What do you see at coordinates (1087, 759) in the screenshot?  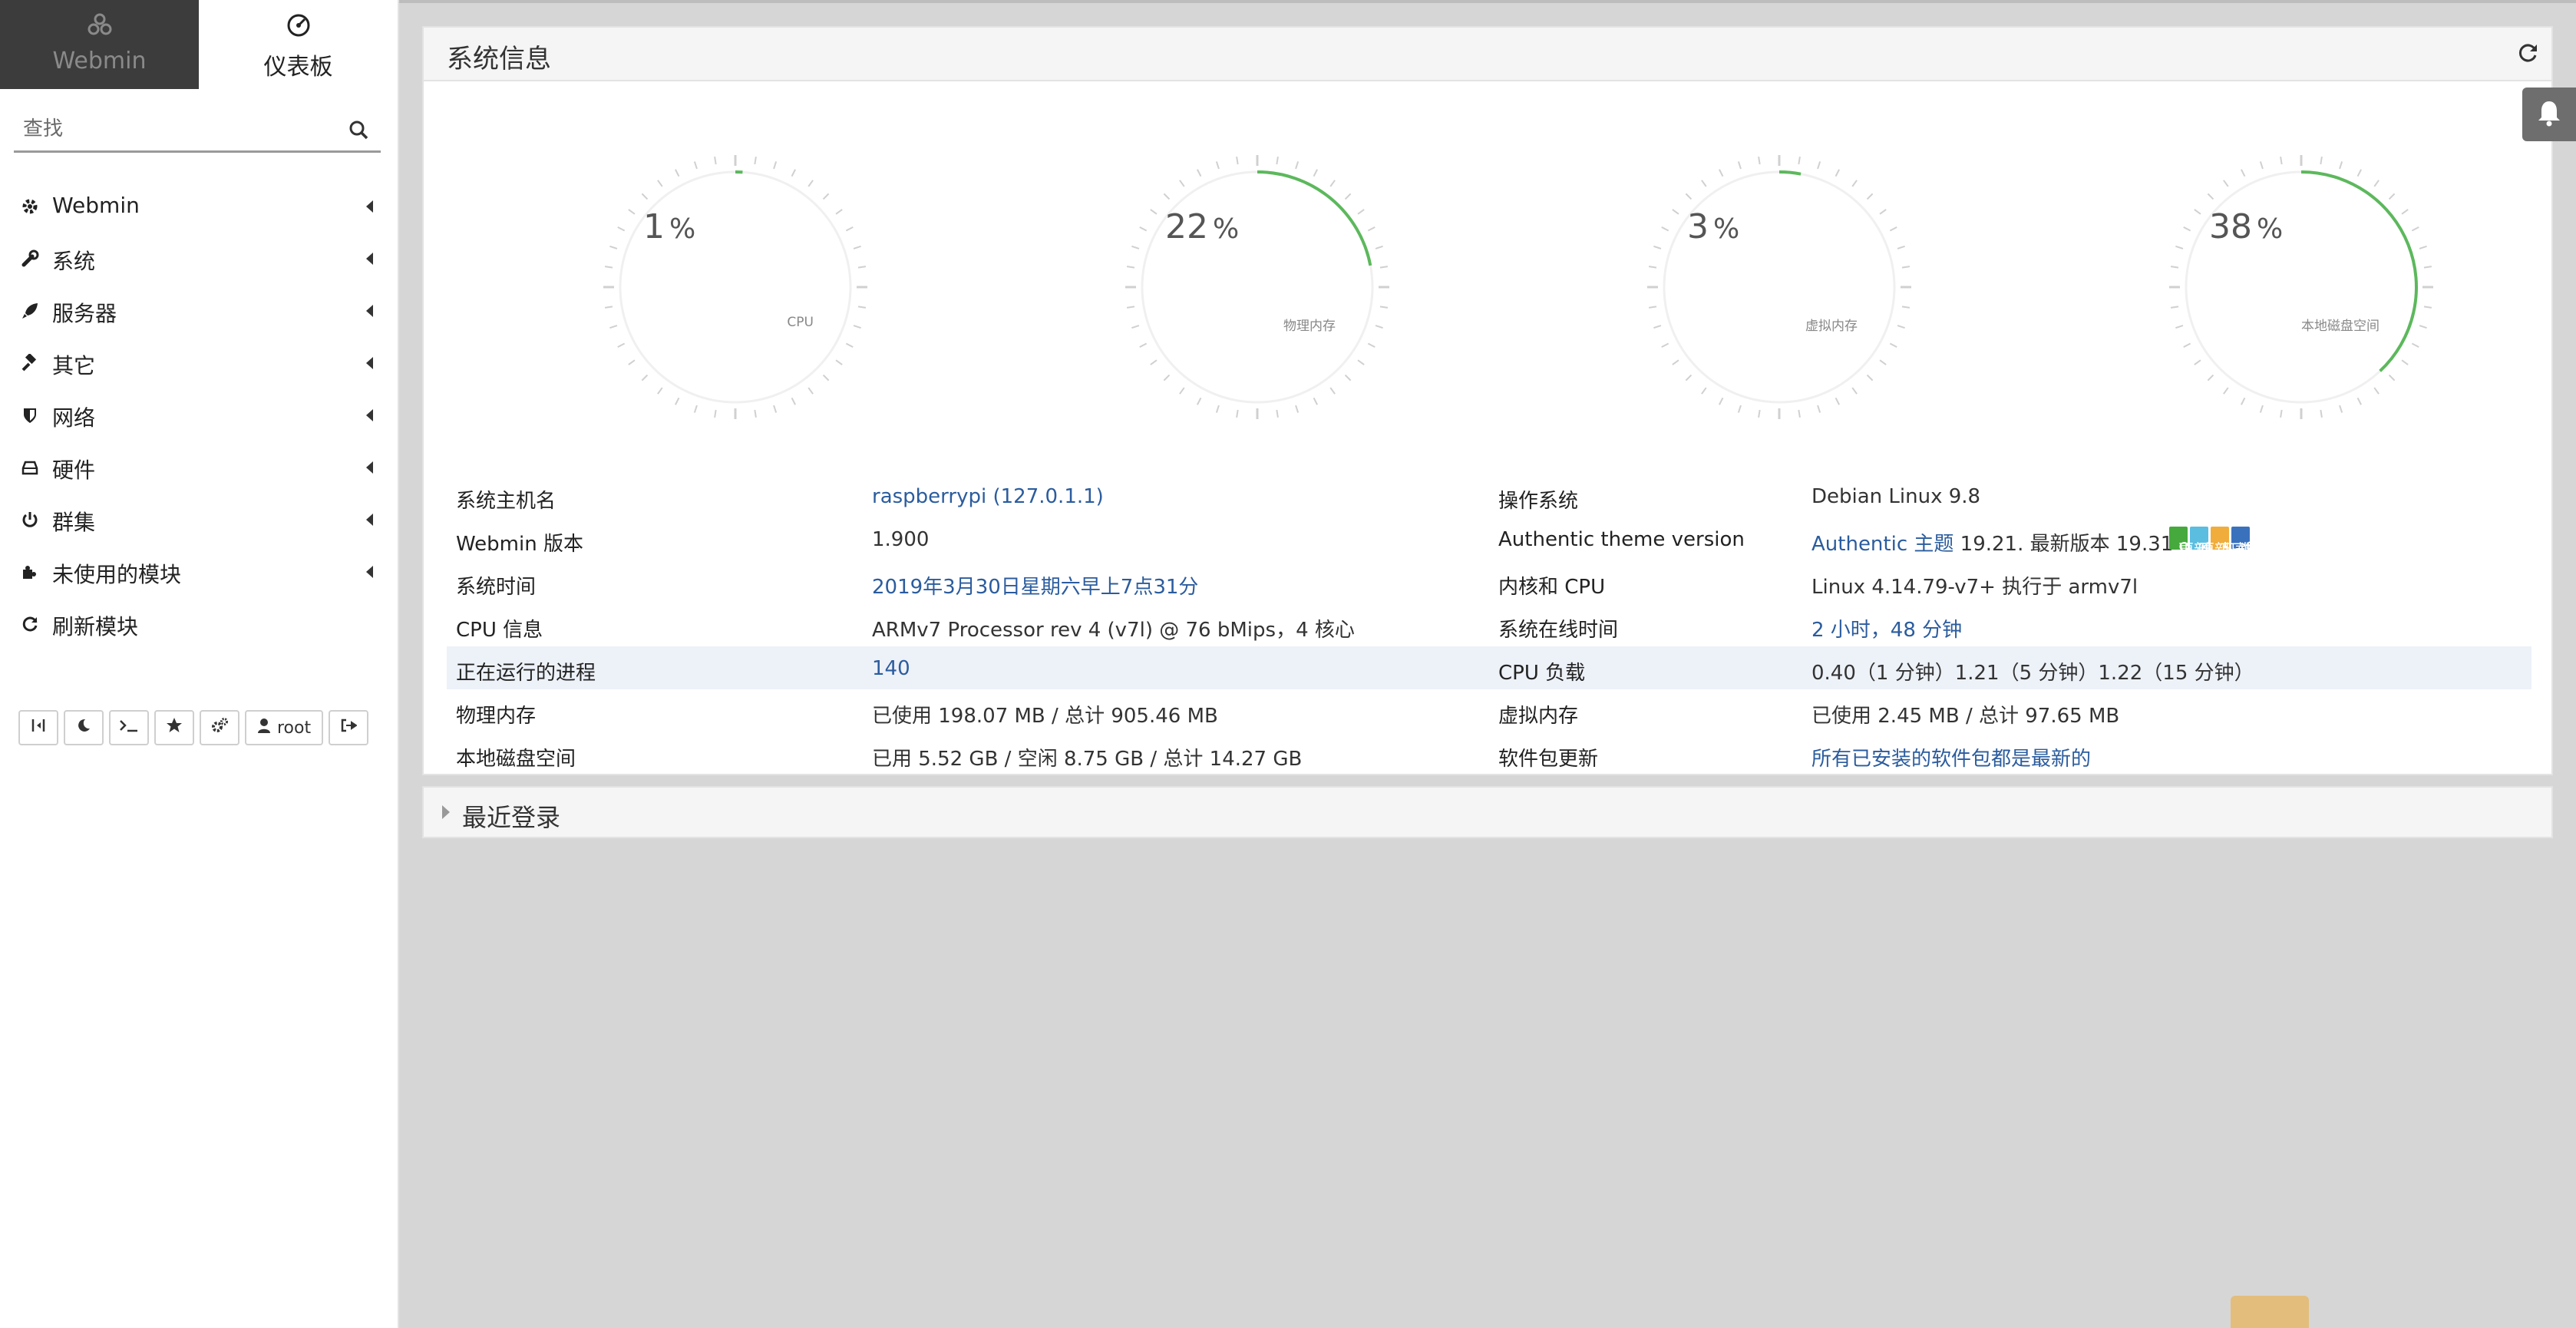 I see `info-value: 已用 5.52 GB / 空闲 8.75 GB / 总计 14.27 GB` at bounding box center [1087, 759].